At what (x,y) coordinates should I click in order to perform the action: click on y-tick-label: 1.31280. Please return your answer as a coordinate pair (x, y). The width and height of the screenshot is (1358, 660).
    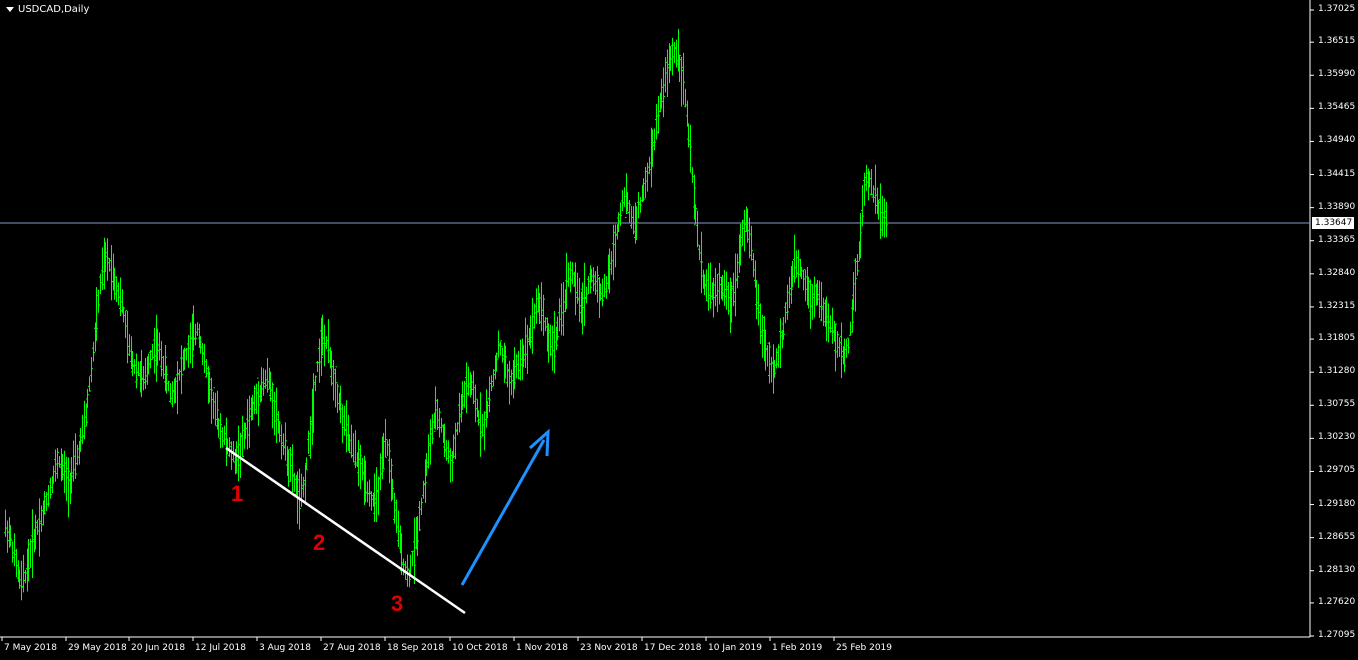
    Looking at the image, I should click on (1337, 371).